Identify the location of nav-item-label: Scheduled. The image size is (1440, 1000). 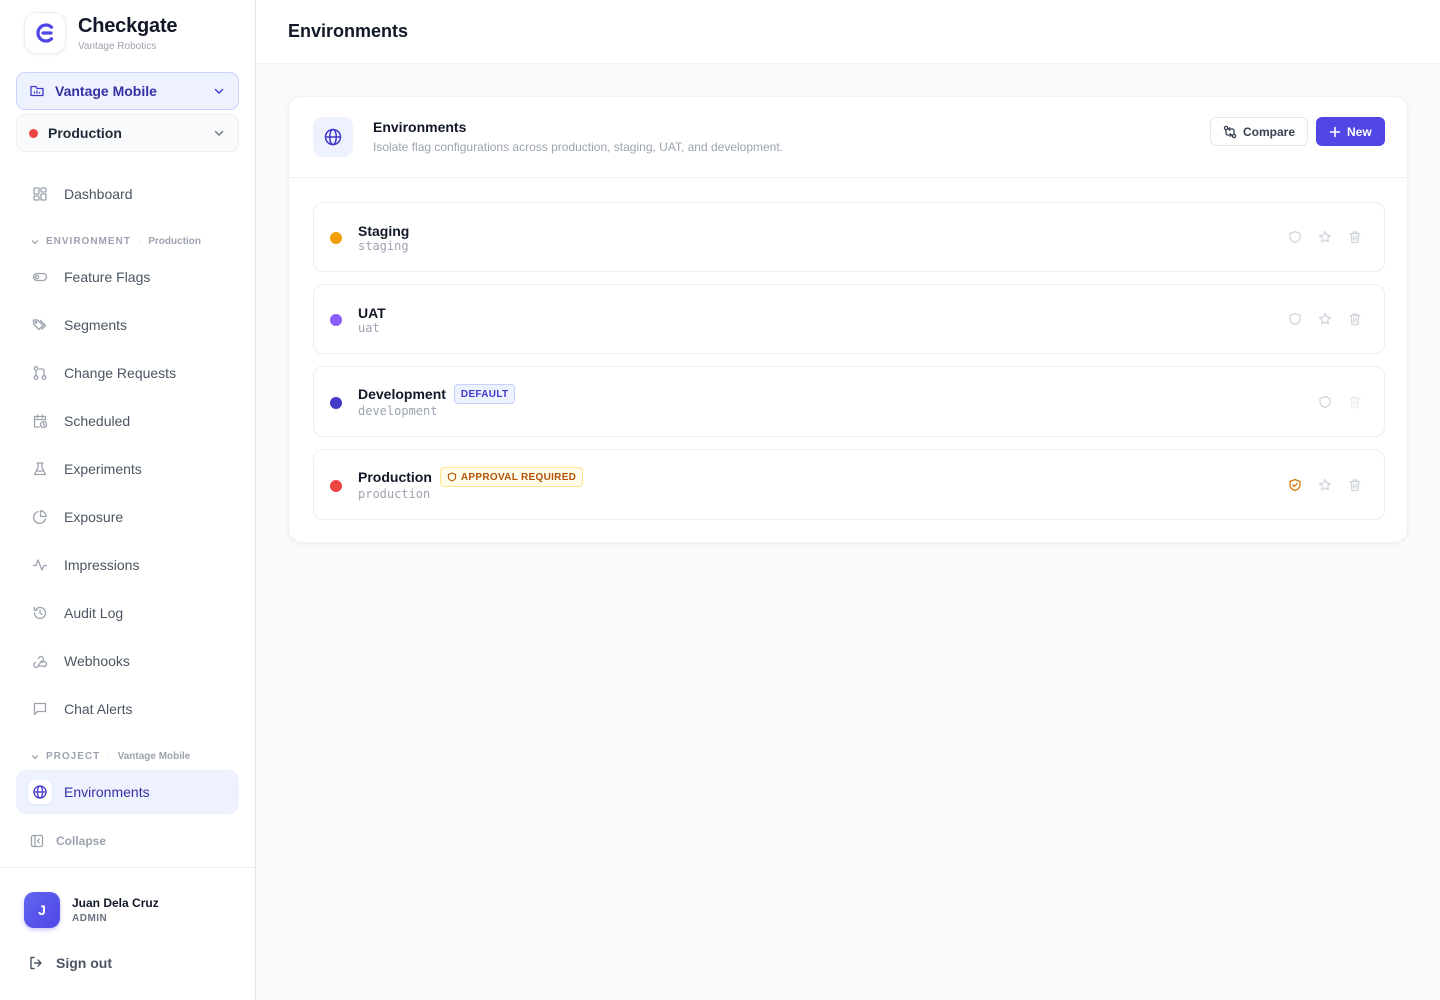
(97, 421).